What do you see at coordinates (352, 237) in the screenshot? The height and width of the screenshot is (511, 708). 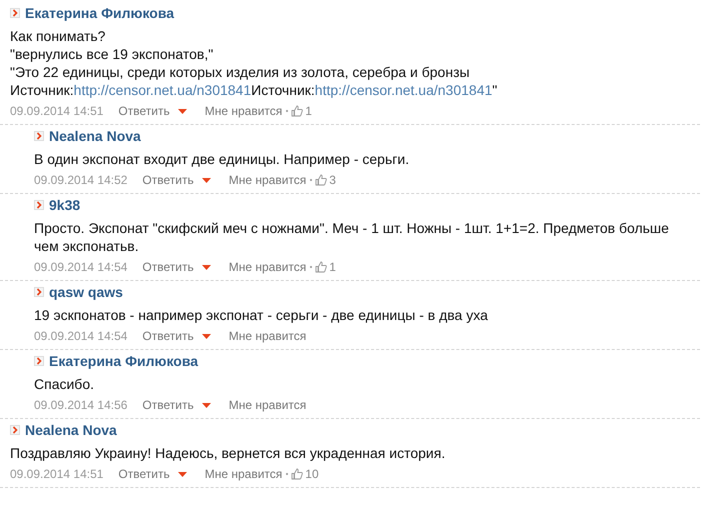 I see `comment-text: Просто. Экспонат "скифский меч с ножнами". Меч - 1 шт. Ножны - 1шт. 1+1=2. Предметов больше чем экспонатьв.` at bounding box center [352, 237].